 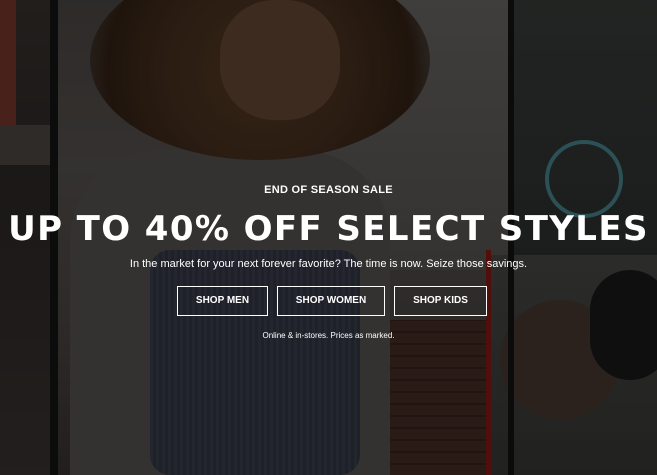 What do you see at coordinates (328, 335) in the screenshot?
I see `disclaimer: Online & in-stores. Prices as marked.` at bounding box center [328, 335].